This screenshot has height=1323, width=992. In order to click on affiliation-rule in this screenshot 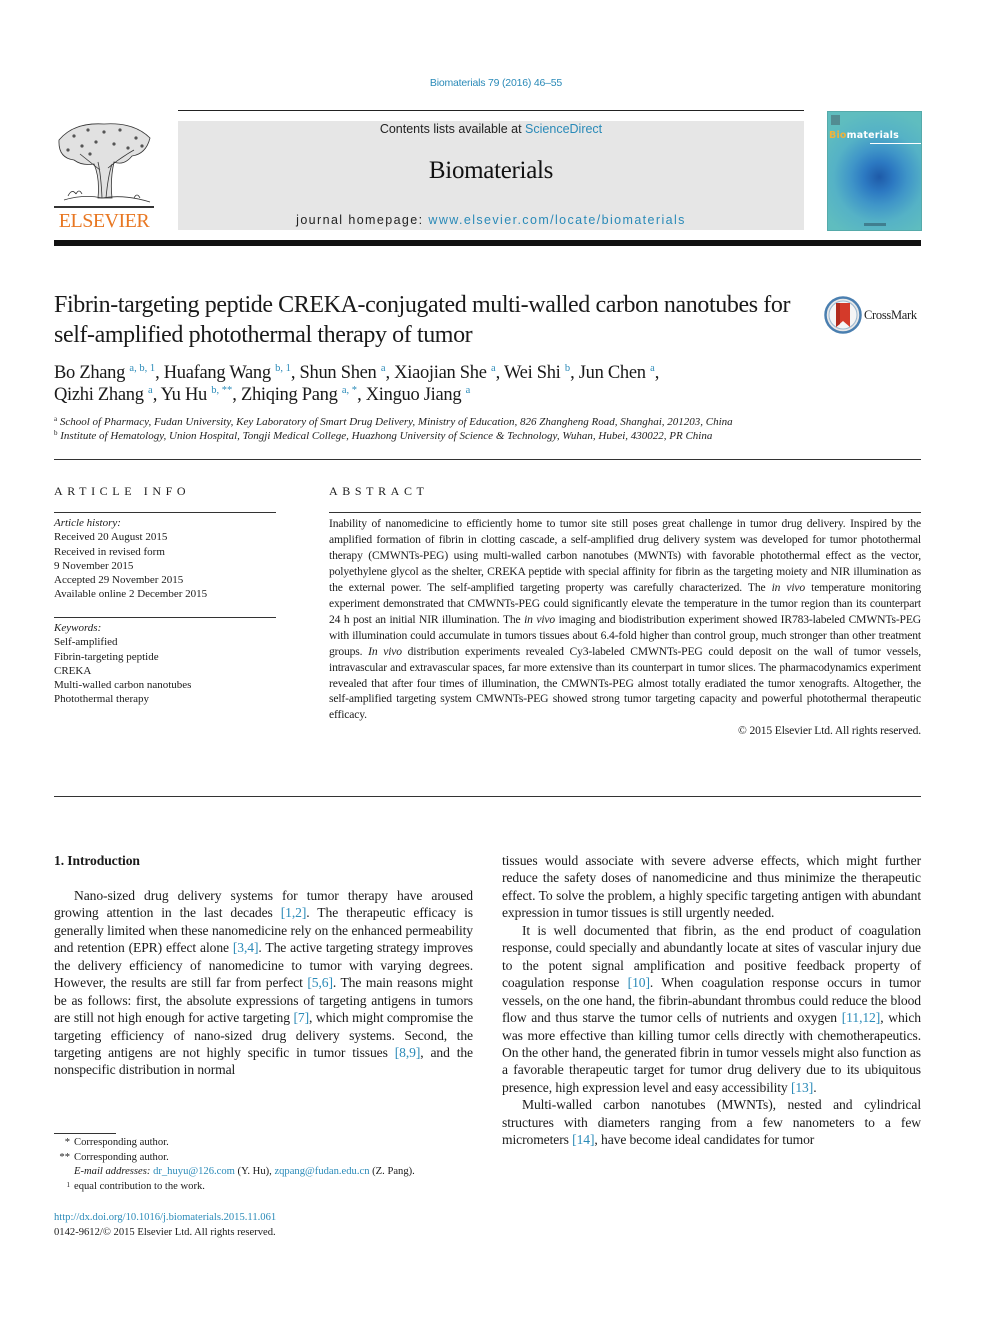, I will do `click(487, 459)`.